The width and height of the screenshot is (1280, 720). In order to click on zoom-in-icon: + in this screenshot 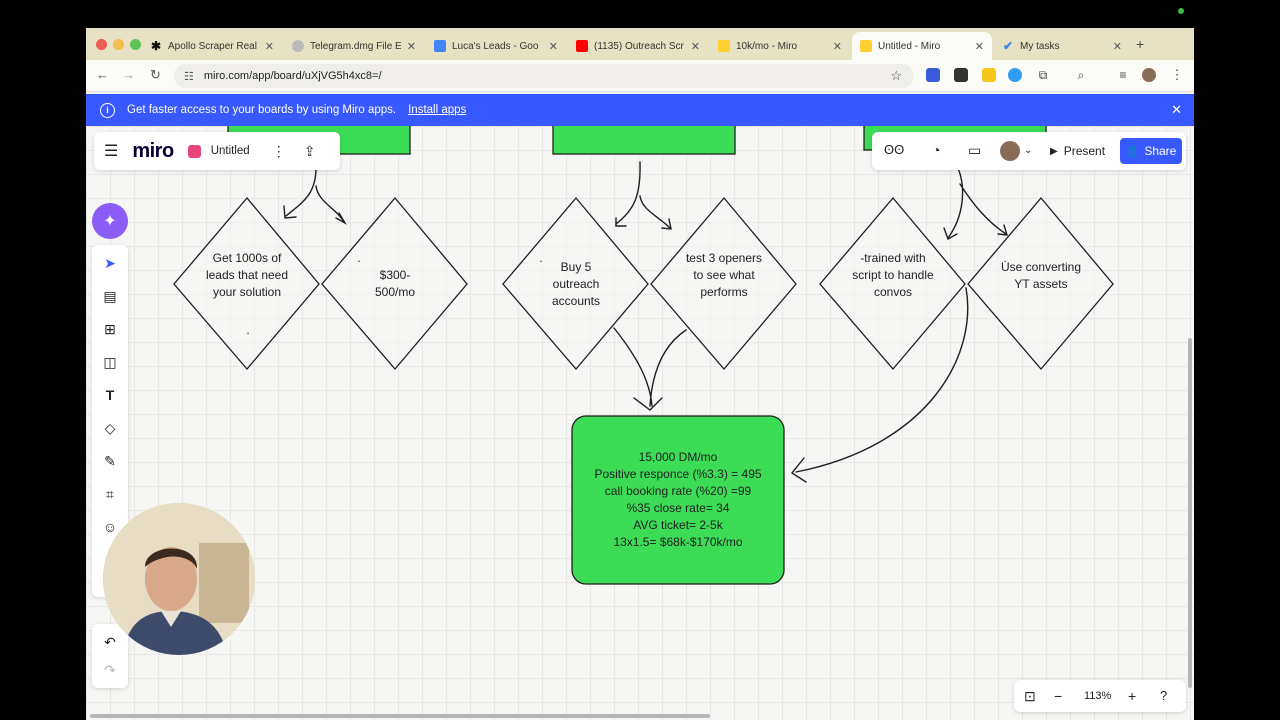, I will do `click(1132, 696)`.